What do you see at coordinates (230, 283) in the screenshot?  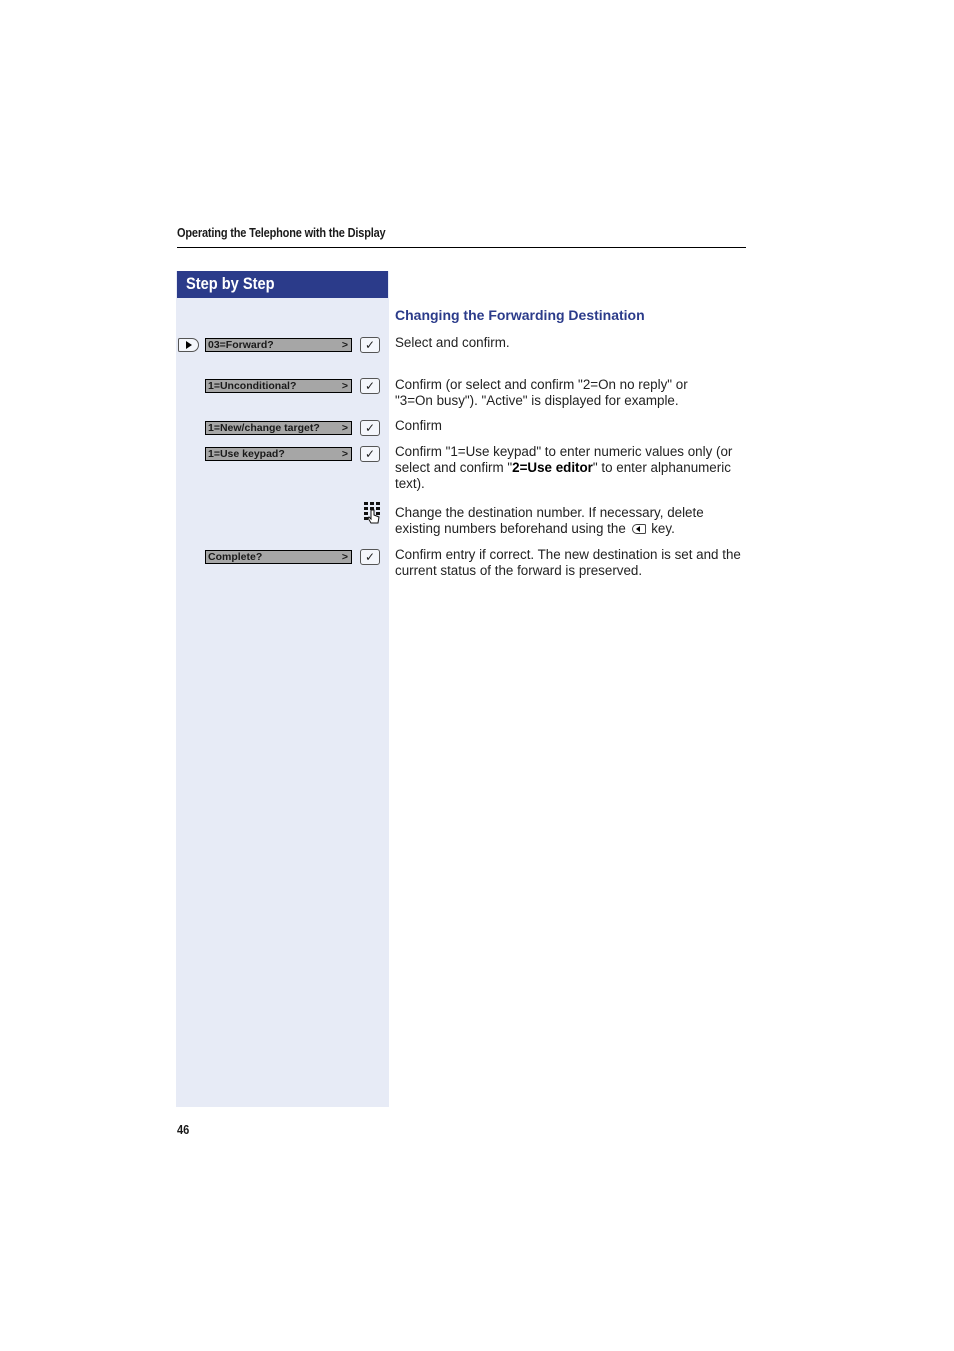 I see `sidebar-title: Step by Step` at bounding box center [230, 283].